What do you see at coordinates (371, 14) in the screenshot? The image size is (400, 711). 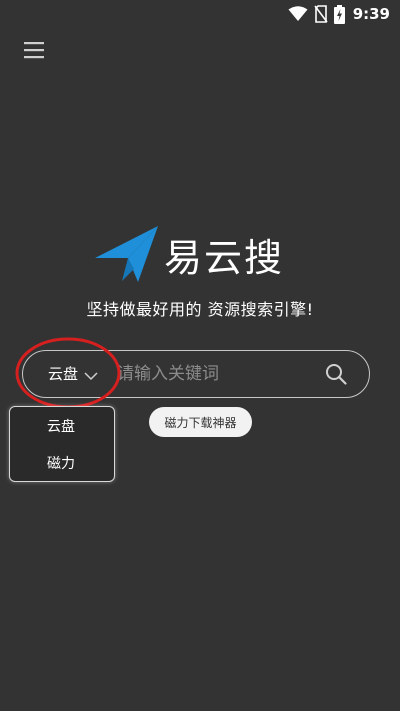 I see `status-time: 9:39` at bounding box center [371, 14].